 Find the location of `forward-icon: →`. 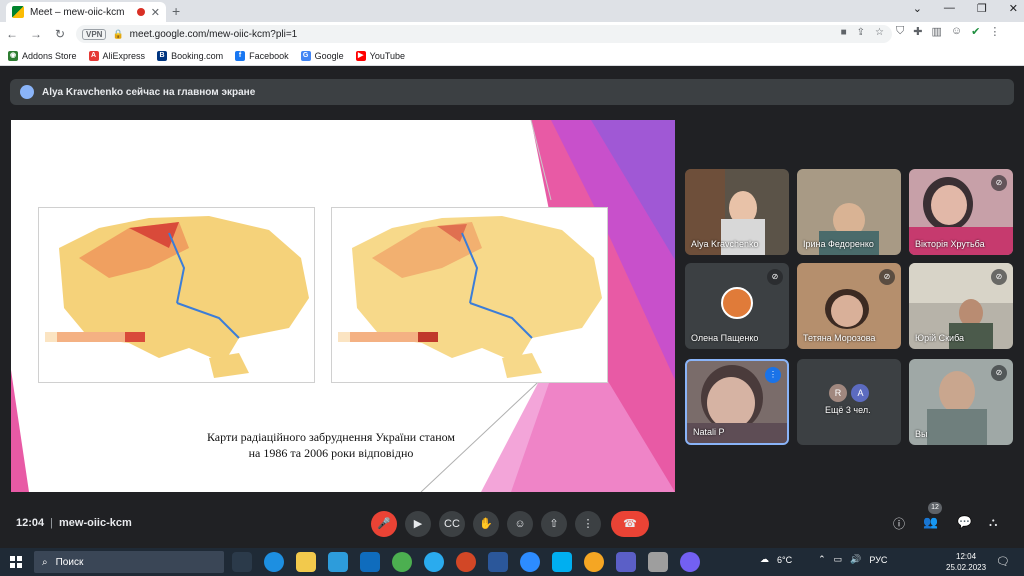

forward-icon: → is located at coordinates (36, 34).